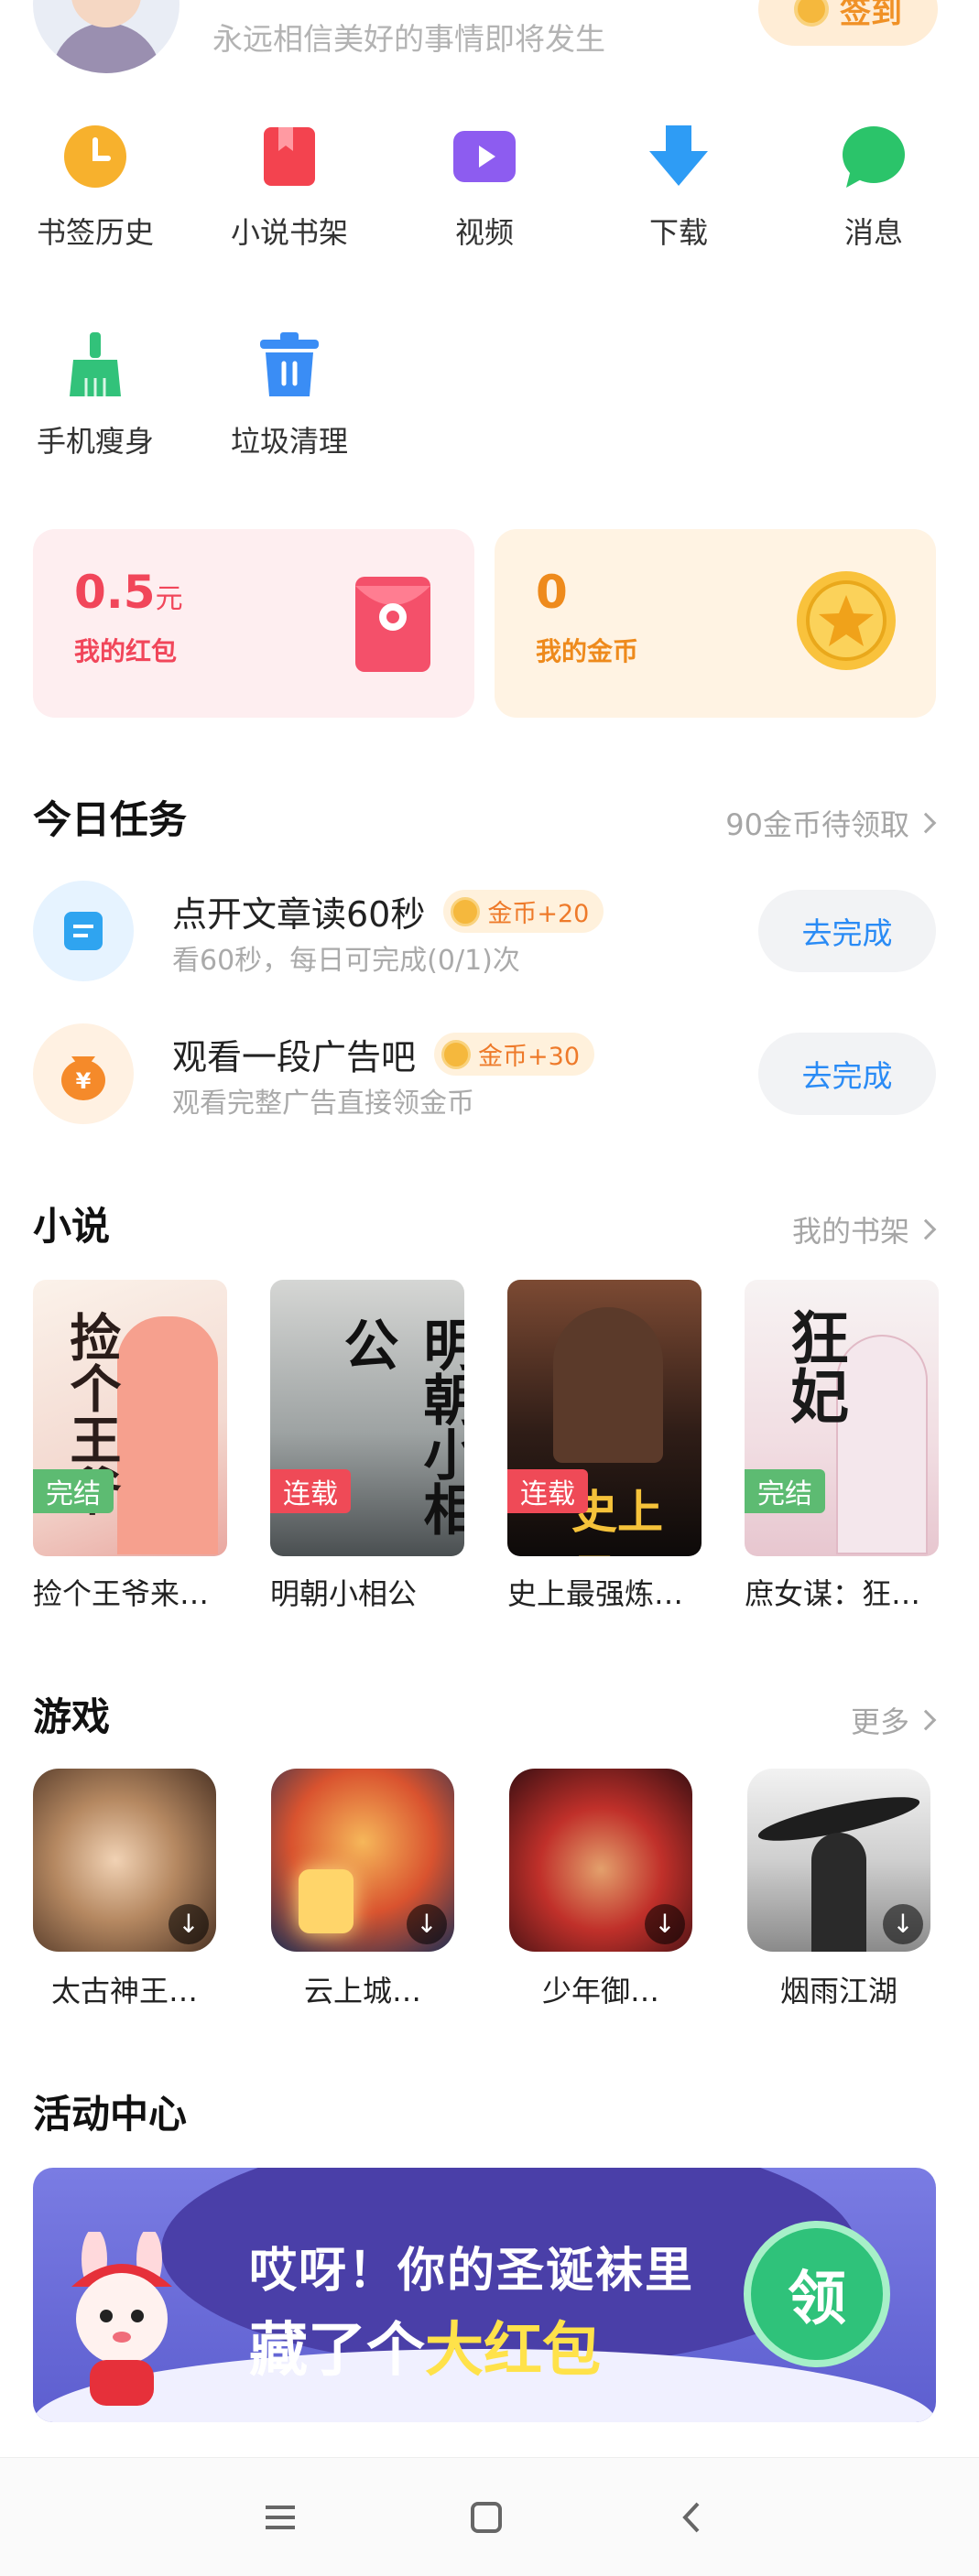  I want to click on redpacket-card: 0.5元 我的红包, so click(254, 624).